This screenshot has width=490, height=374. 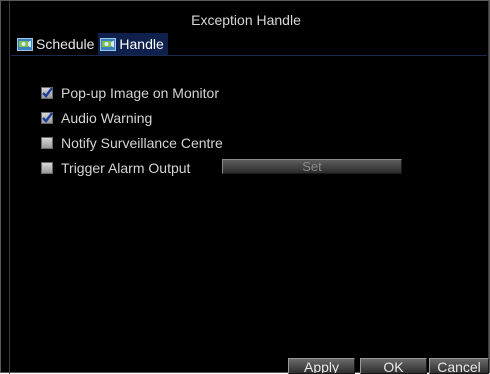 I want to click on set-button: Set, so click(x=312, y=166).